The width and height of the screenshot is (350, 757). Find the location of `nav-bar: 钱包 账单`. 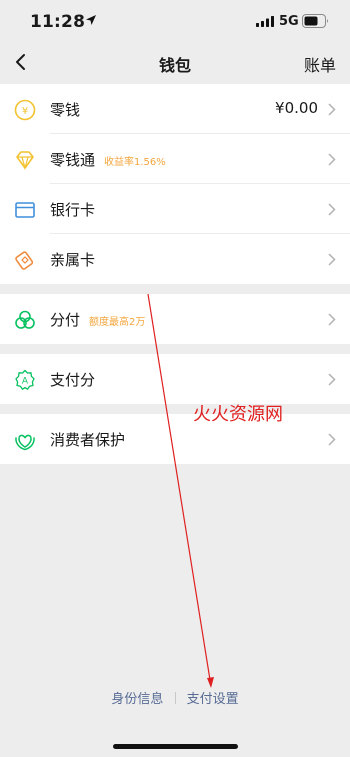

nav-bar: 钱包 账单 is located at coordinates (175, 62).